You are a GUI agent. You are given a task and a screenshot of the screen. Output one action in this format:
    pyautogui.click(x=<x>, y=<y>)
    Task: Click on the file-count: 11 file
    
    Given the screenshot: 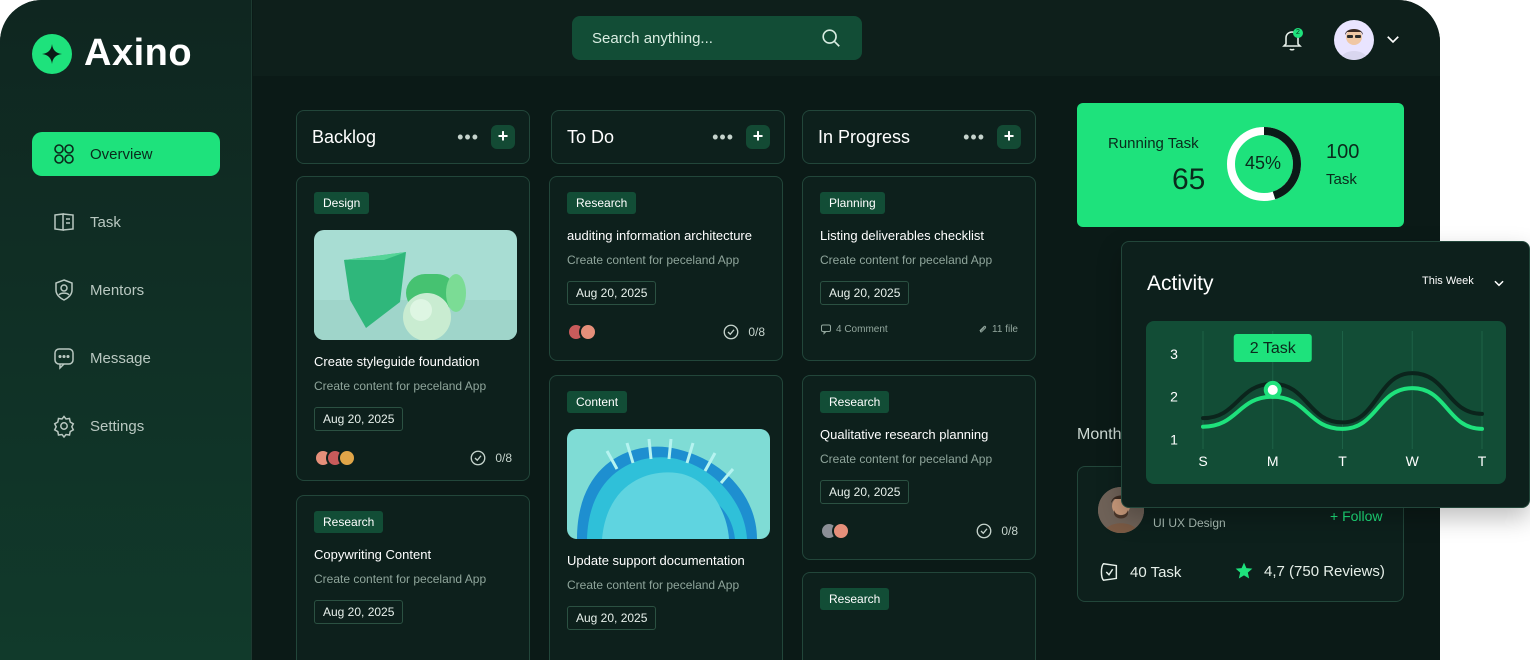 What is the action you would take?
    pyautogui.click(x=997, y=329)
    